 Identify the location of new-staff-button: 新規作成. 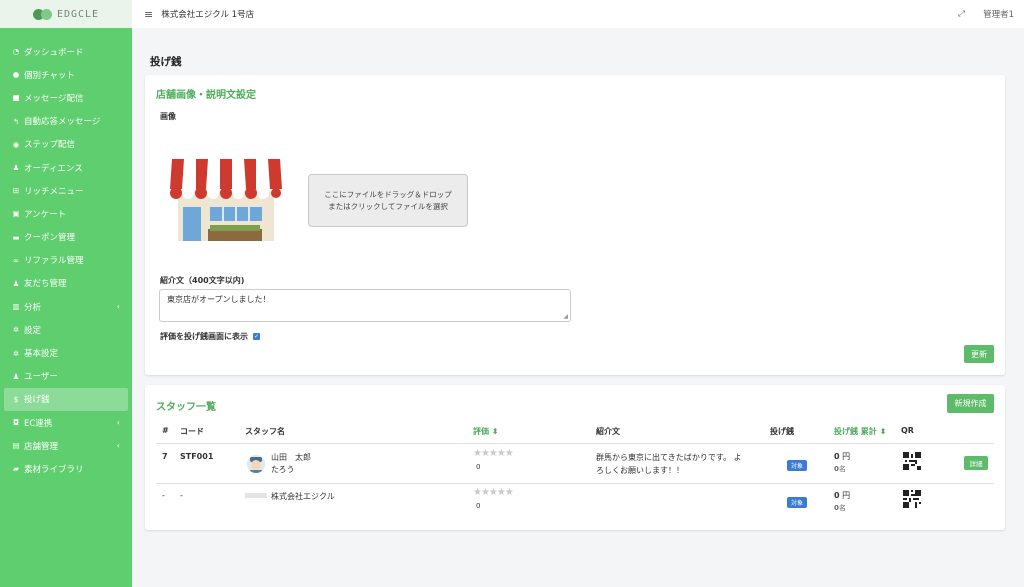
(970, 403).